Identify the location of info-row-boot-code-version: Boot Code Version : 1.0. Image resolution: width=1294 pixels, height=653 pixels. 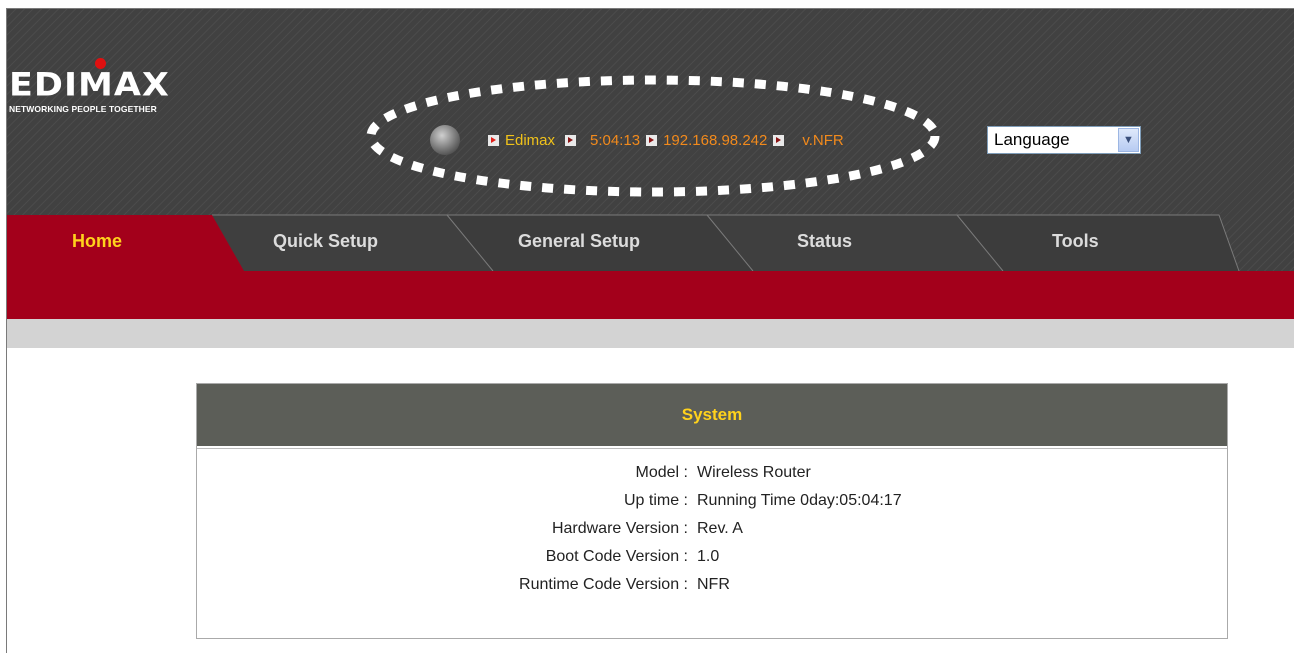
(712, 557).